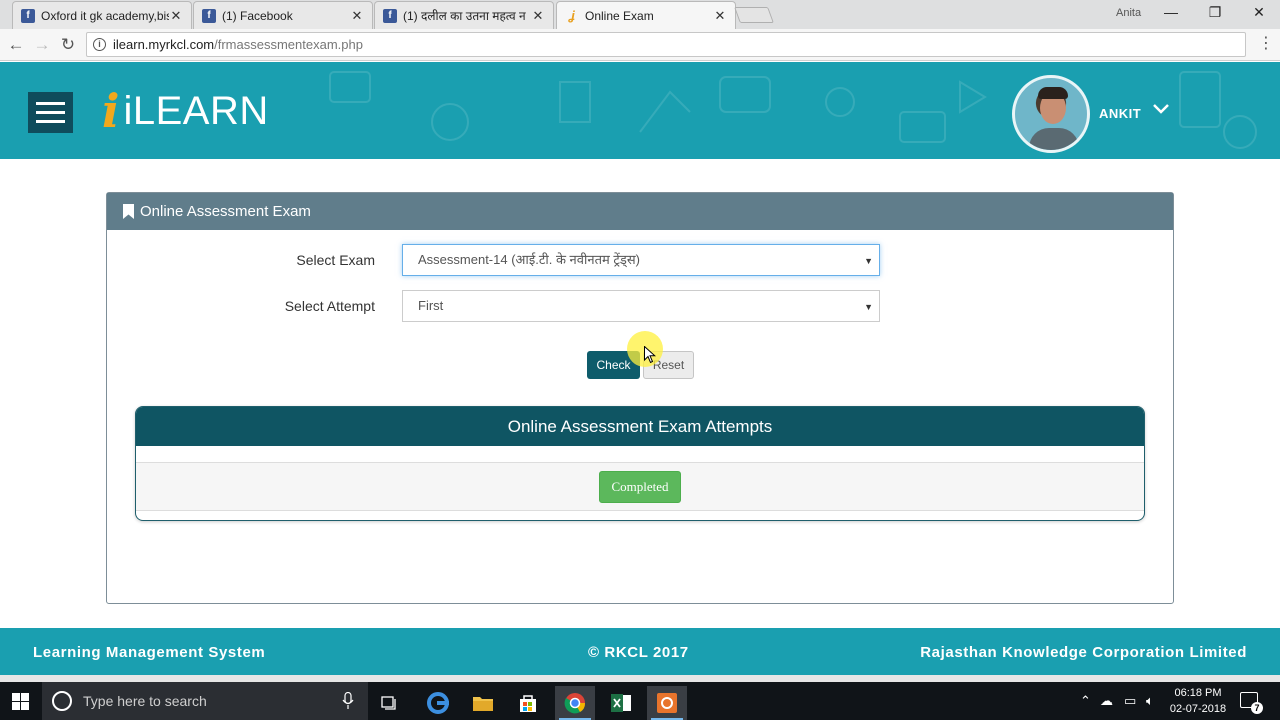  What do you see at coordinates (1128, 13) in the screenshot?
I see `browser-profile-name: Anita` at bounding box center [1128, 13].